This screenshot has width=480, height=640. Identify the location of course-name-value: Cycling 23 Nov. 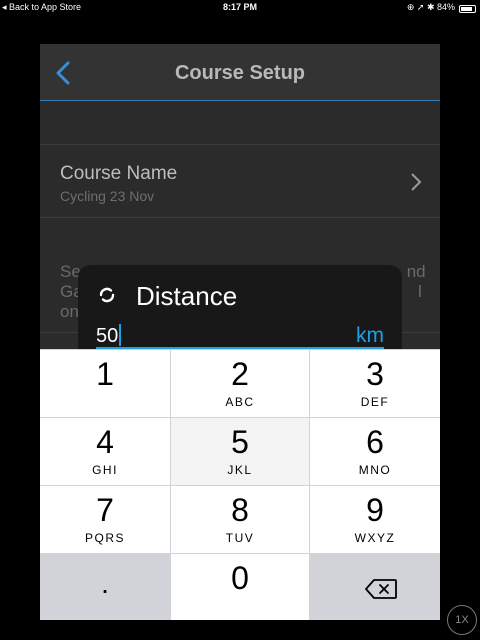
(107, 196).